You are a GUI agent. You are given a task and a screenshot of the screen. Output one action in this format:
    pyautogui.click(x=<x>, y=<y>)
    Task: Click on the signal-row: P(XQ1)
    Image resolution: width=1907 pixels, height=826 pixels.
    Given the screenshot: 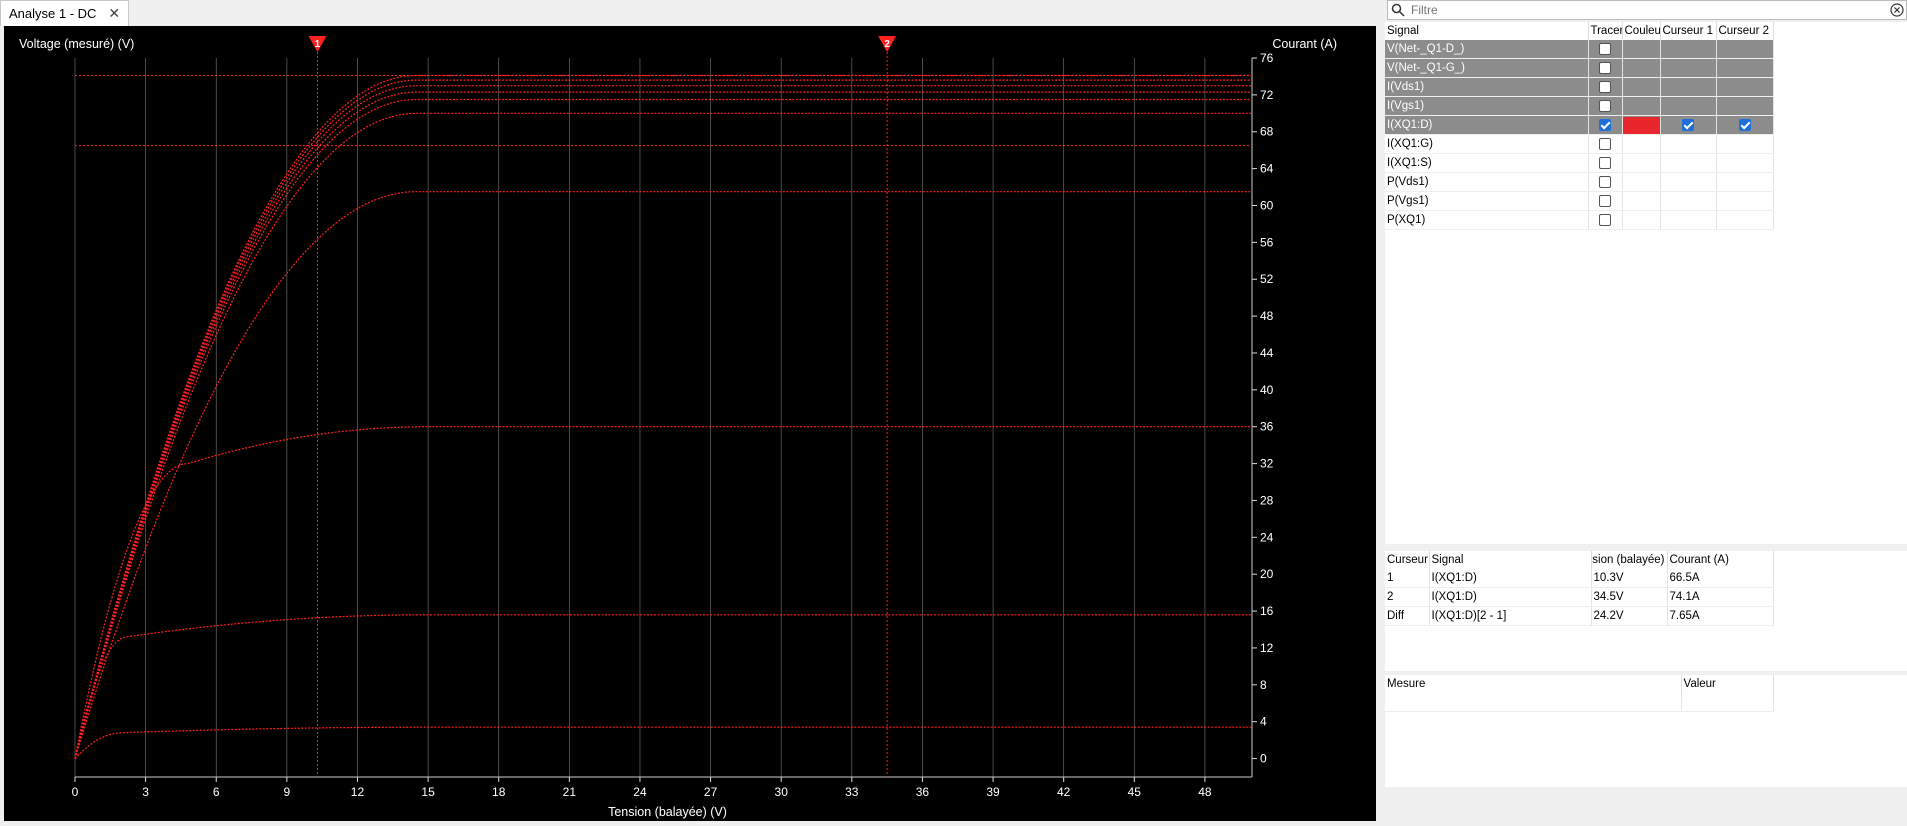 What is the action you would take?
    pyautogui.click(x=1579, y=220)
    